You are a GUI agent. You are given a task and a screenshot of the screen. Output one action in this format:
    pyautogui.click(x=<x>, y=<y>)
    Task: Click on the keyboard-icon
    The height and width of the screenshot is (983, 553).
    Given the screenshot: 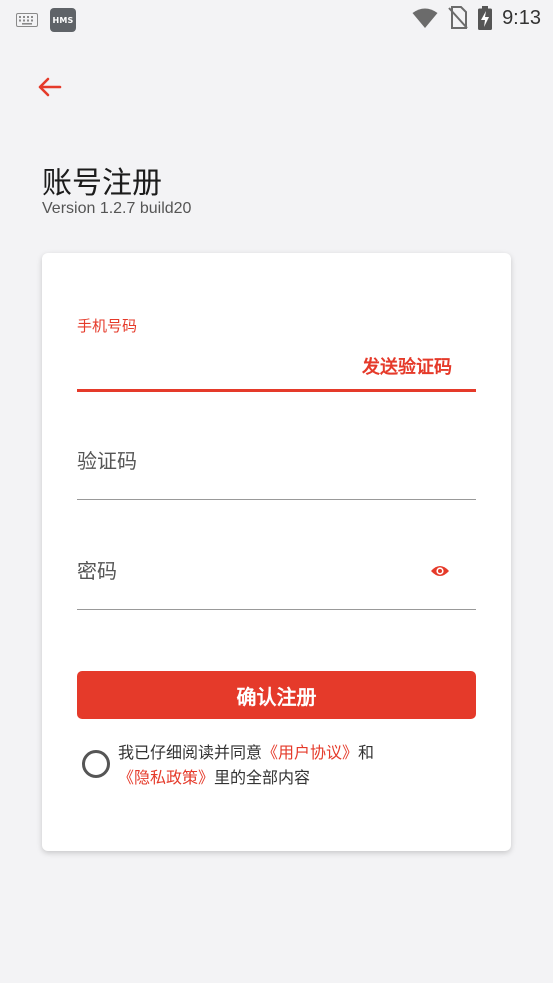 What is the action you would take?
    pyautogui.click(x=27, y=20)
    